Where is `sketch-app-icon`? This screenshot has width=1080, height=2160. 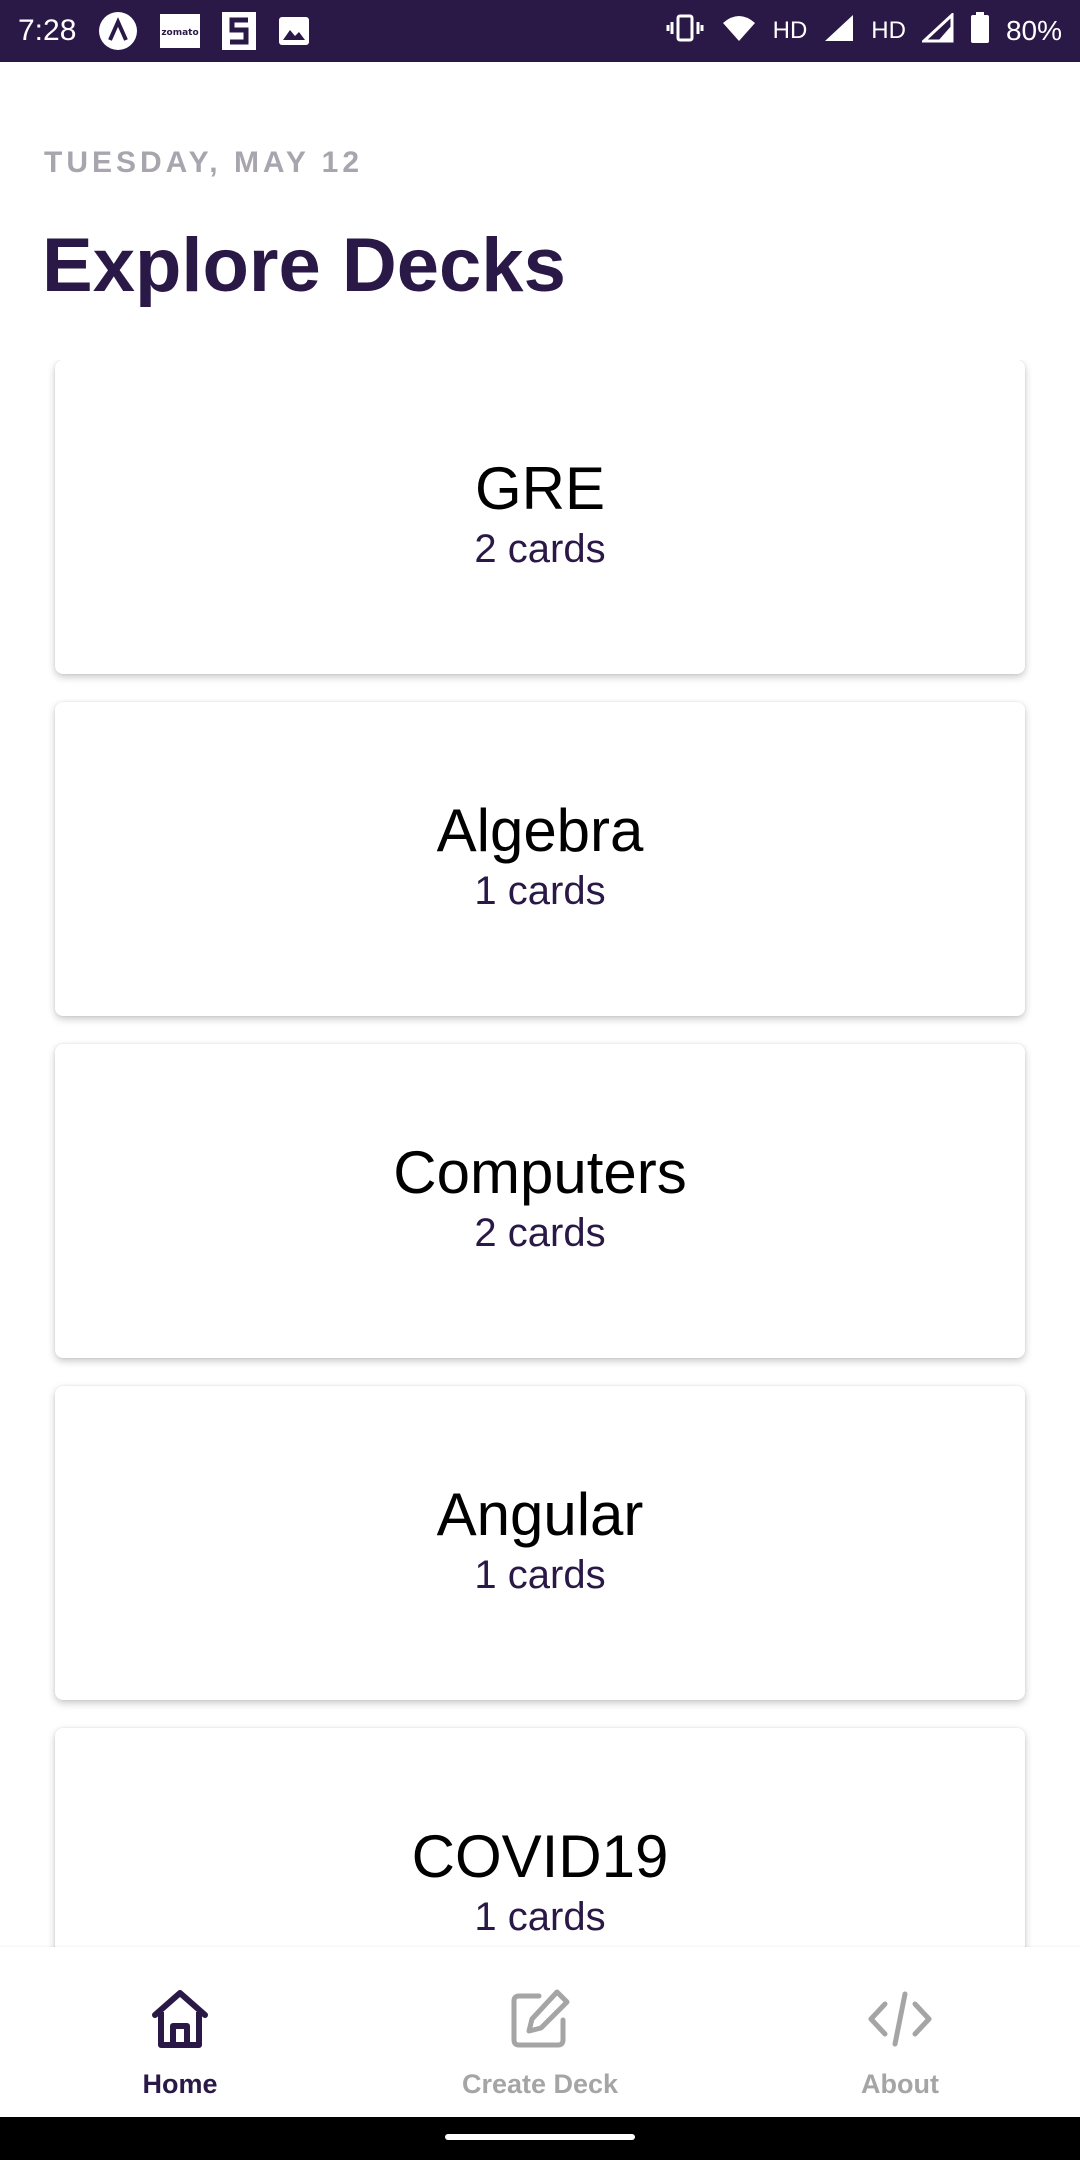 sketch-app-icon is located at coordinates (239, 31).